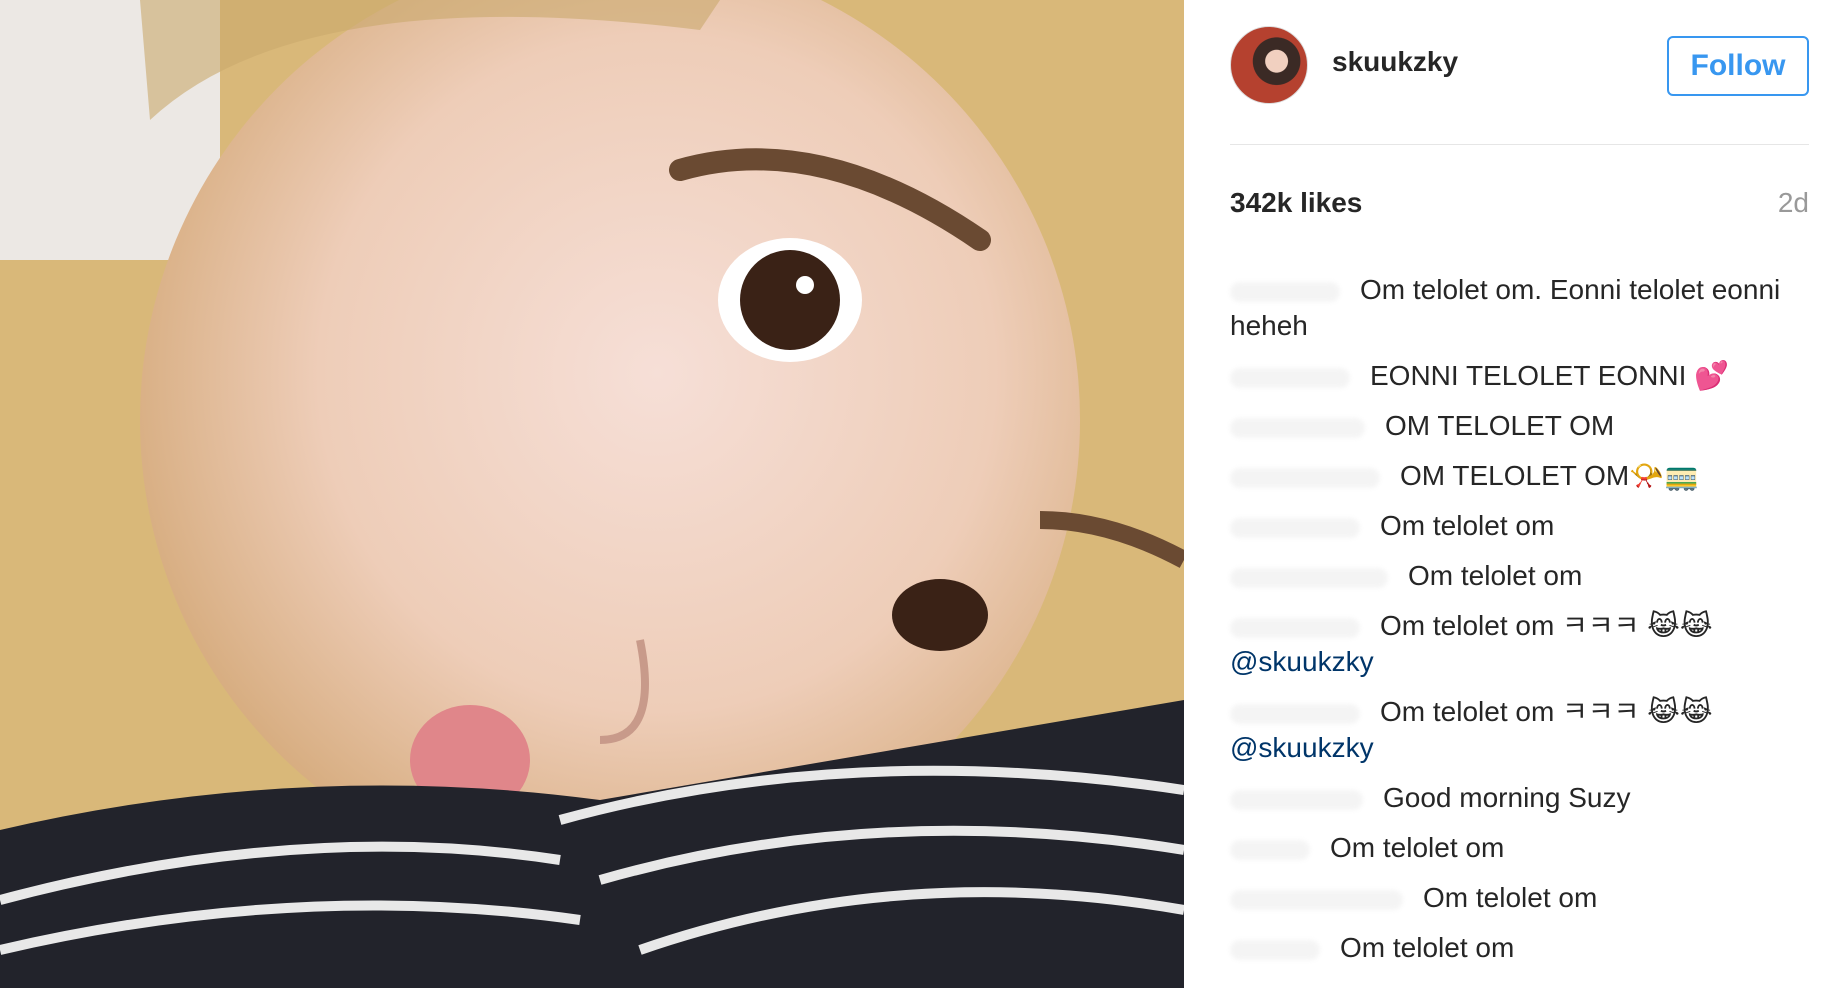  What do you see at coordinates (1500, 425) in the screenshot?
I see `comment-text: OM TELOLET OM` at bounding box center [1500, 425].